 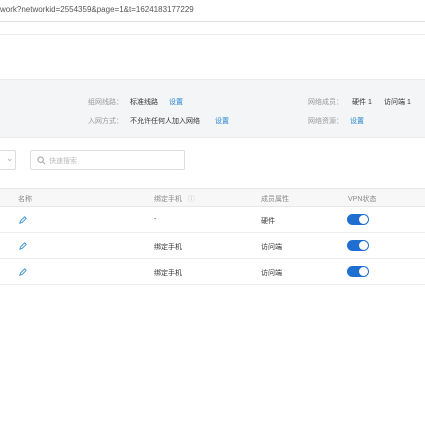 I want to click on column-header-phone: 绑定手机, so click(x=168, y=199).